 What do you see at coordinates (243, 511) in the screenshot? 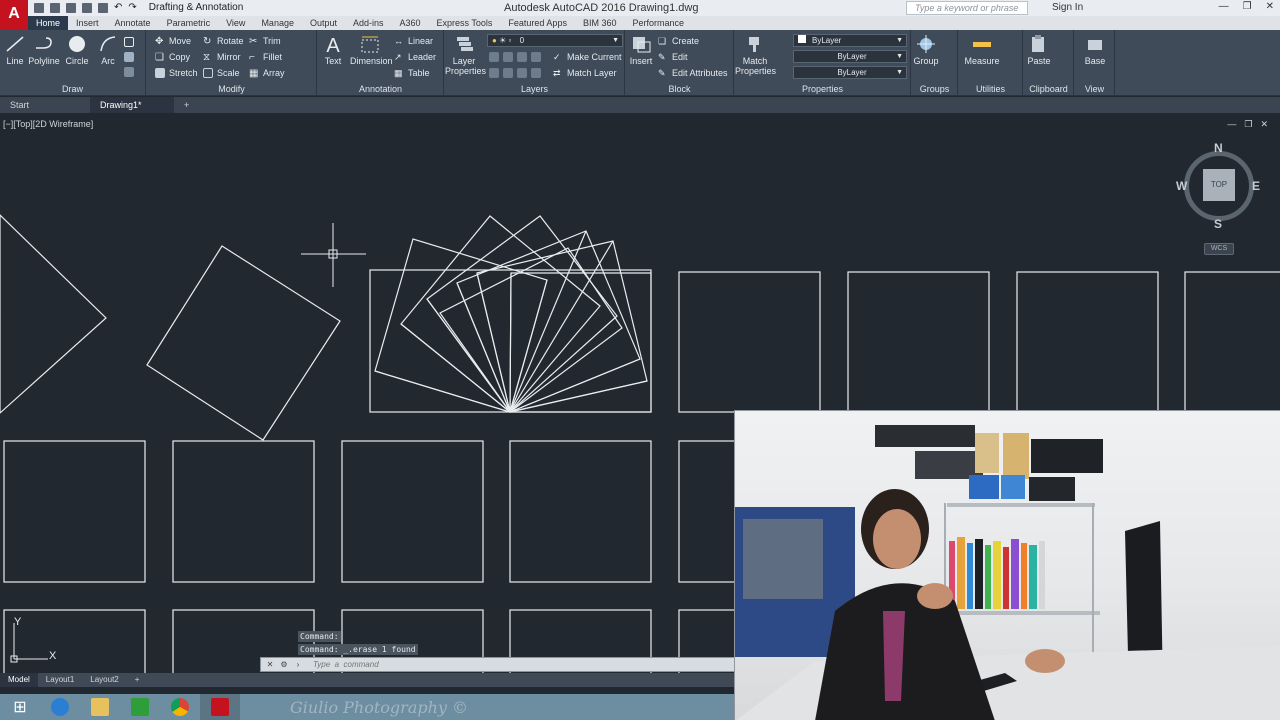
I see `square-r2-c2` at bounding box center [243, 511].